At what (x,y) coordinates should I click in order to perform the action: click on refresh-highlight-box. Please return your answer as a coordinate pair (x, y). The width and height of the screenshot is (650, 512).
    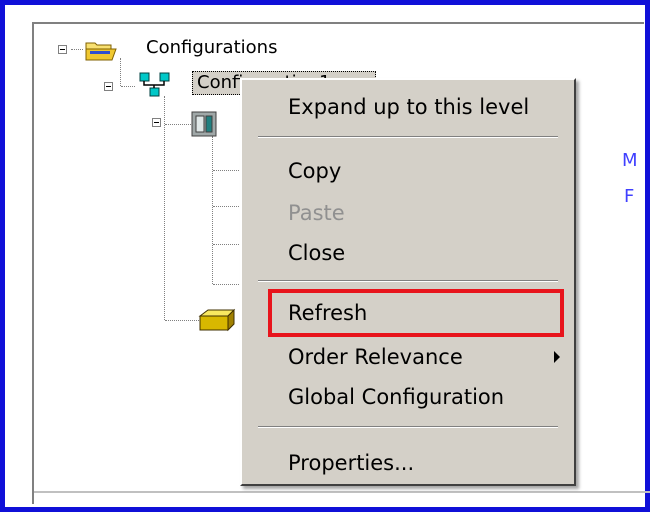
    Looking at the image, I should click on (416, 313).